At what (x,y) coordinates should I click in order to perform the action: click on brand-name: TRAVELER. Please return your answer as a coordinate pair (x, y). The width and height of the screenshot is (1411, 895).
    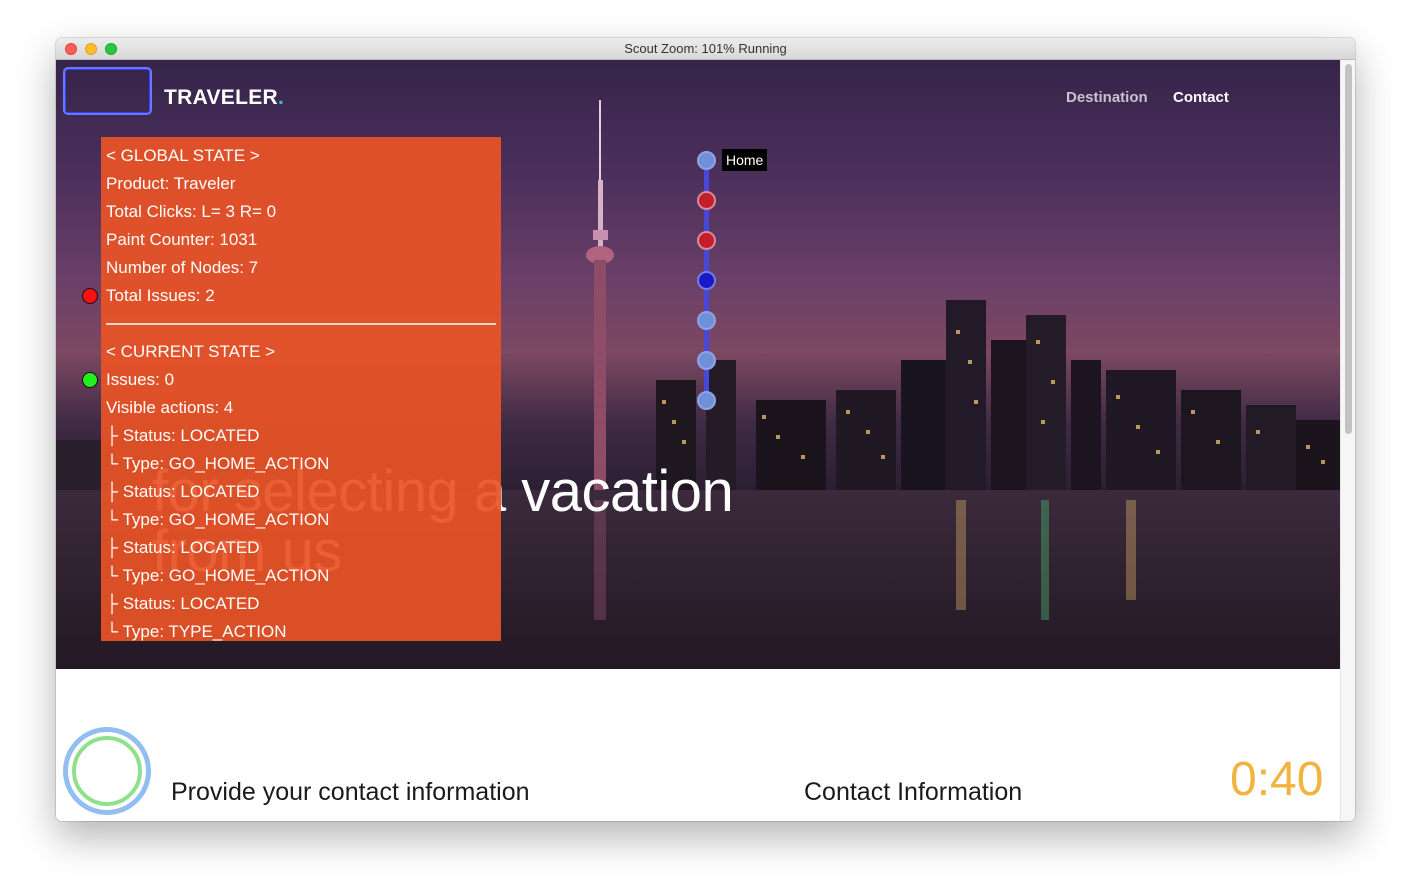
    Looking at the image, I should click on (221, 97).